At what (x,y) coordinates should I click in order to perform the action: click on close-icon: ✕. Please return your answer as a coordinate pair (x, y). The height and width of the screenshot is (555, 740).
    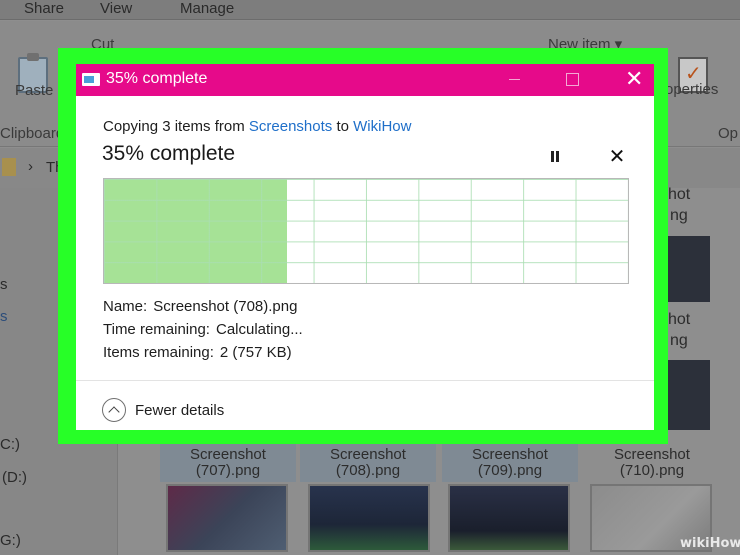
    Looking at the image, I should click on (634, 78).